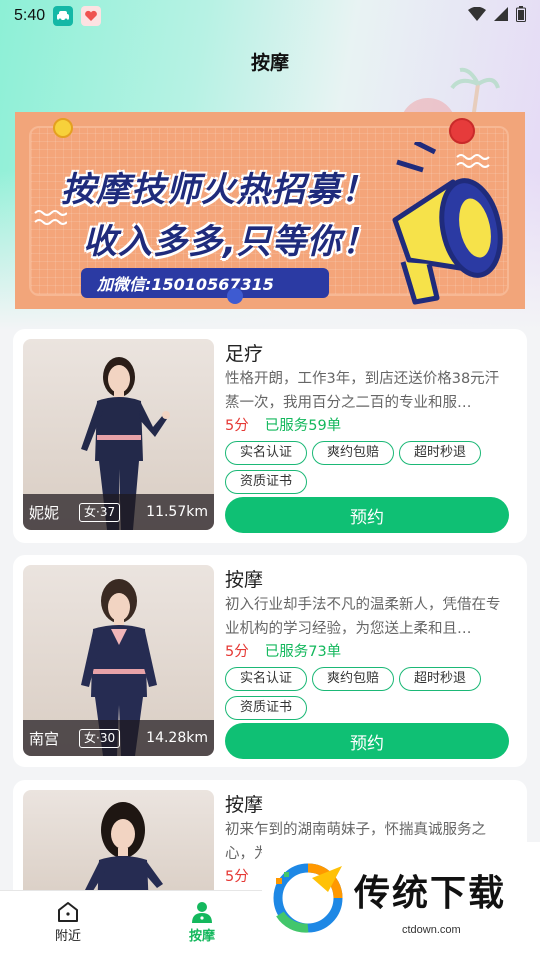 The width and height of the screenshot is (540, 960). Describe the element at coordinates (430, 893) in the screenshot. I see `watermark-brand: 传统下载` at that location.